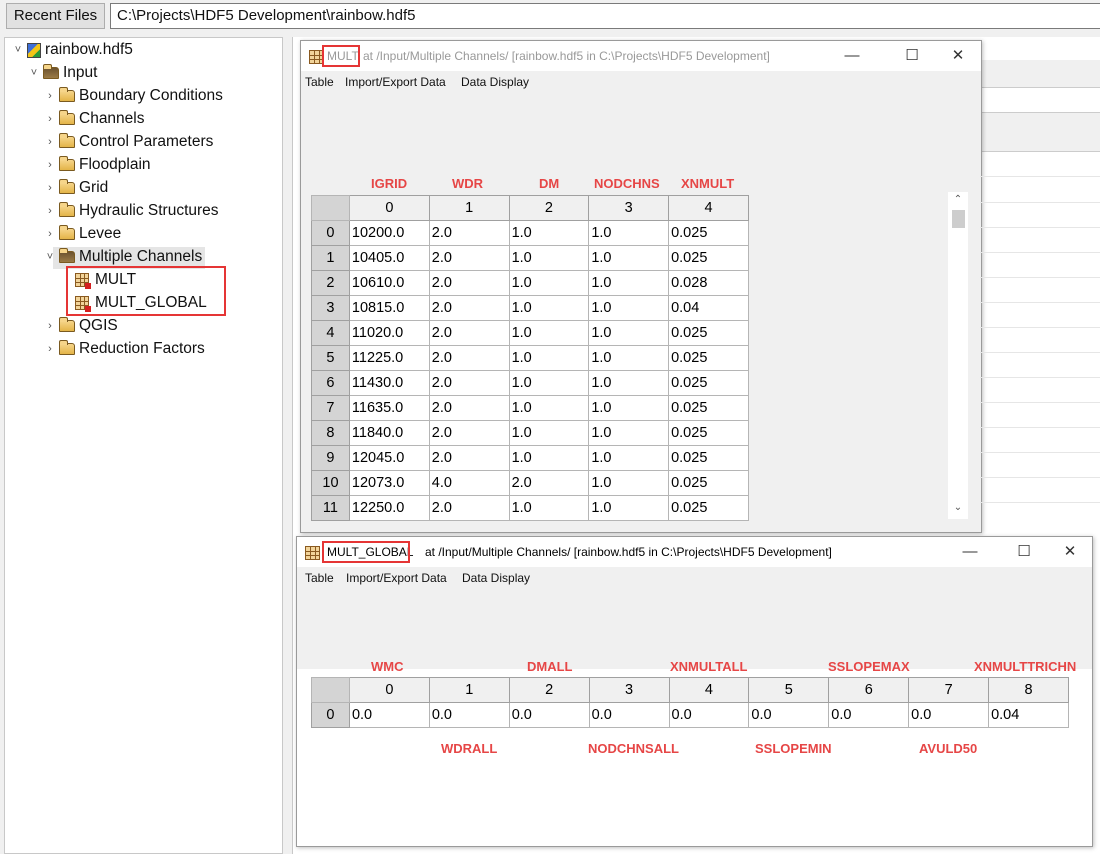  I want to click on tree-item-folder: › Hydraulic Structures, so click(131, 211).